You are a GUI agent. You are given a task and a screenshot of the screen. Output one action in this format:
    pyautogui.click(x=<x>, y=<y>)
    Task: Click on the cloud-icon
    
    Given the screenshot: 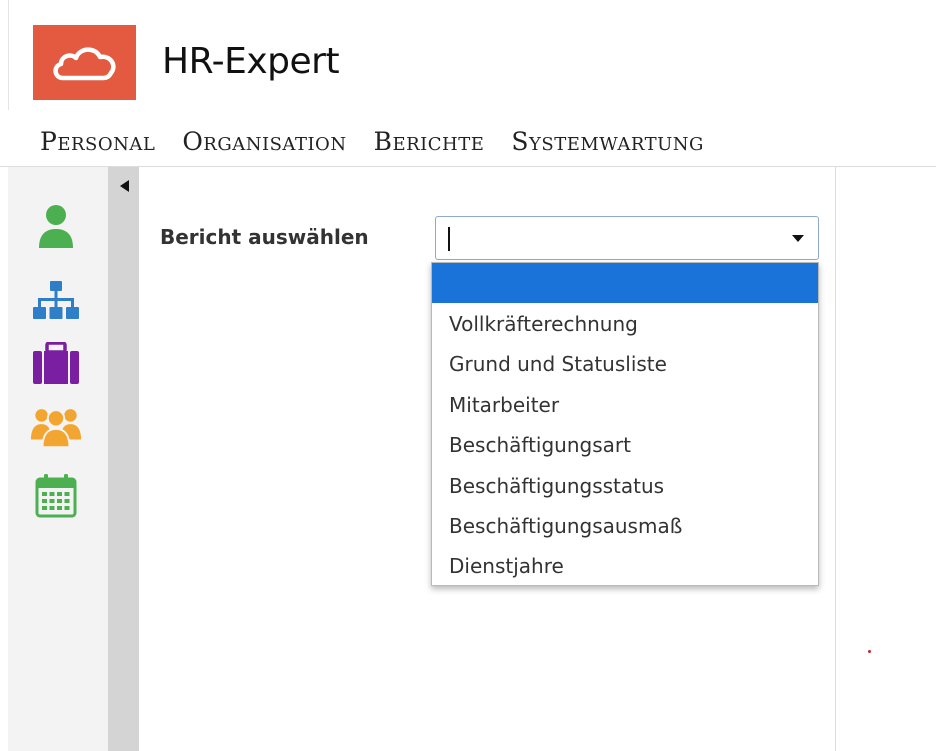 What is the action you would take?
    pyautogui.click(x=84, y=63)
    